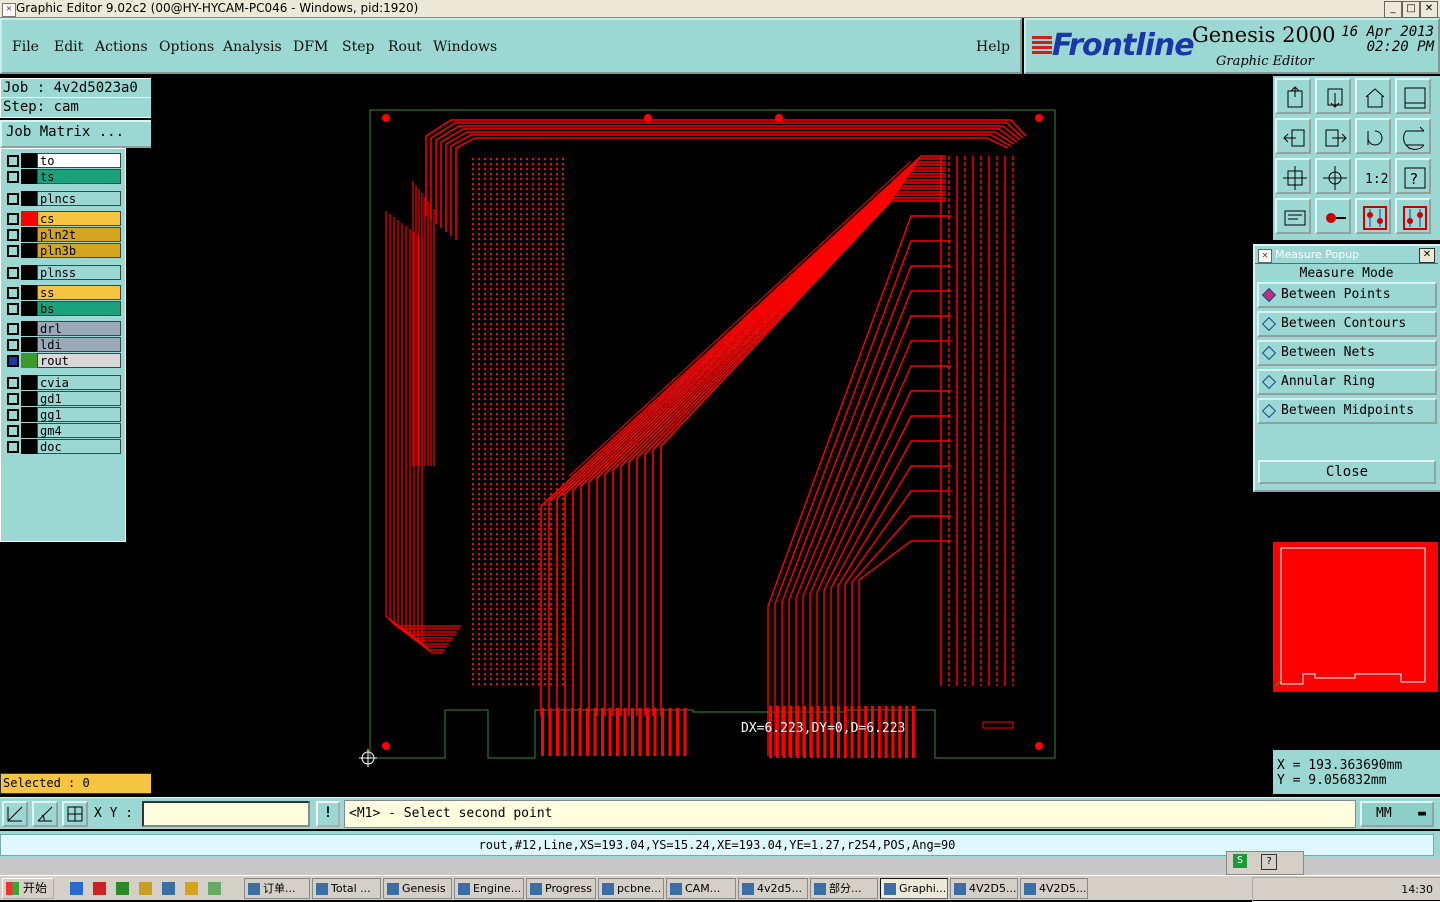  What do you see at coordinates (1293, 176) in the screenshot?
I see `fit-icon` at bounding box center [1293, 176].